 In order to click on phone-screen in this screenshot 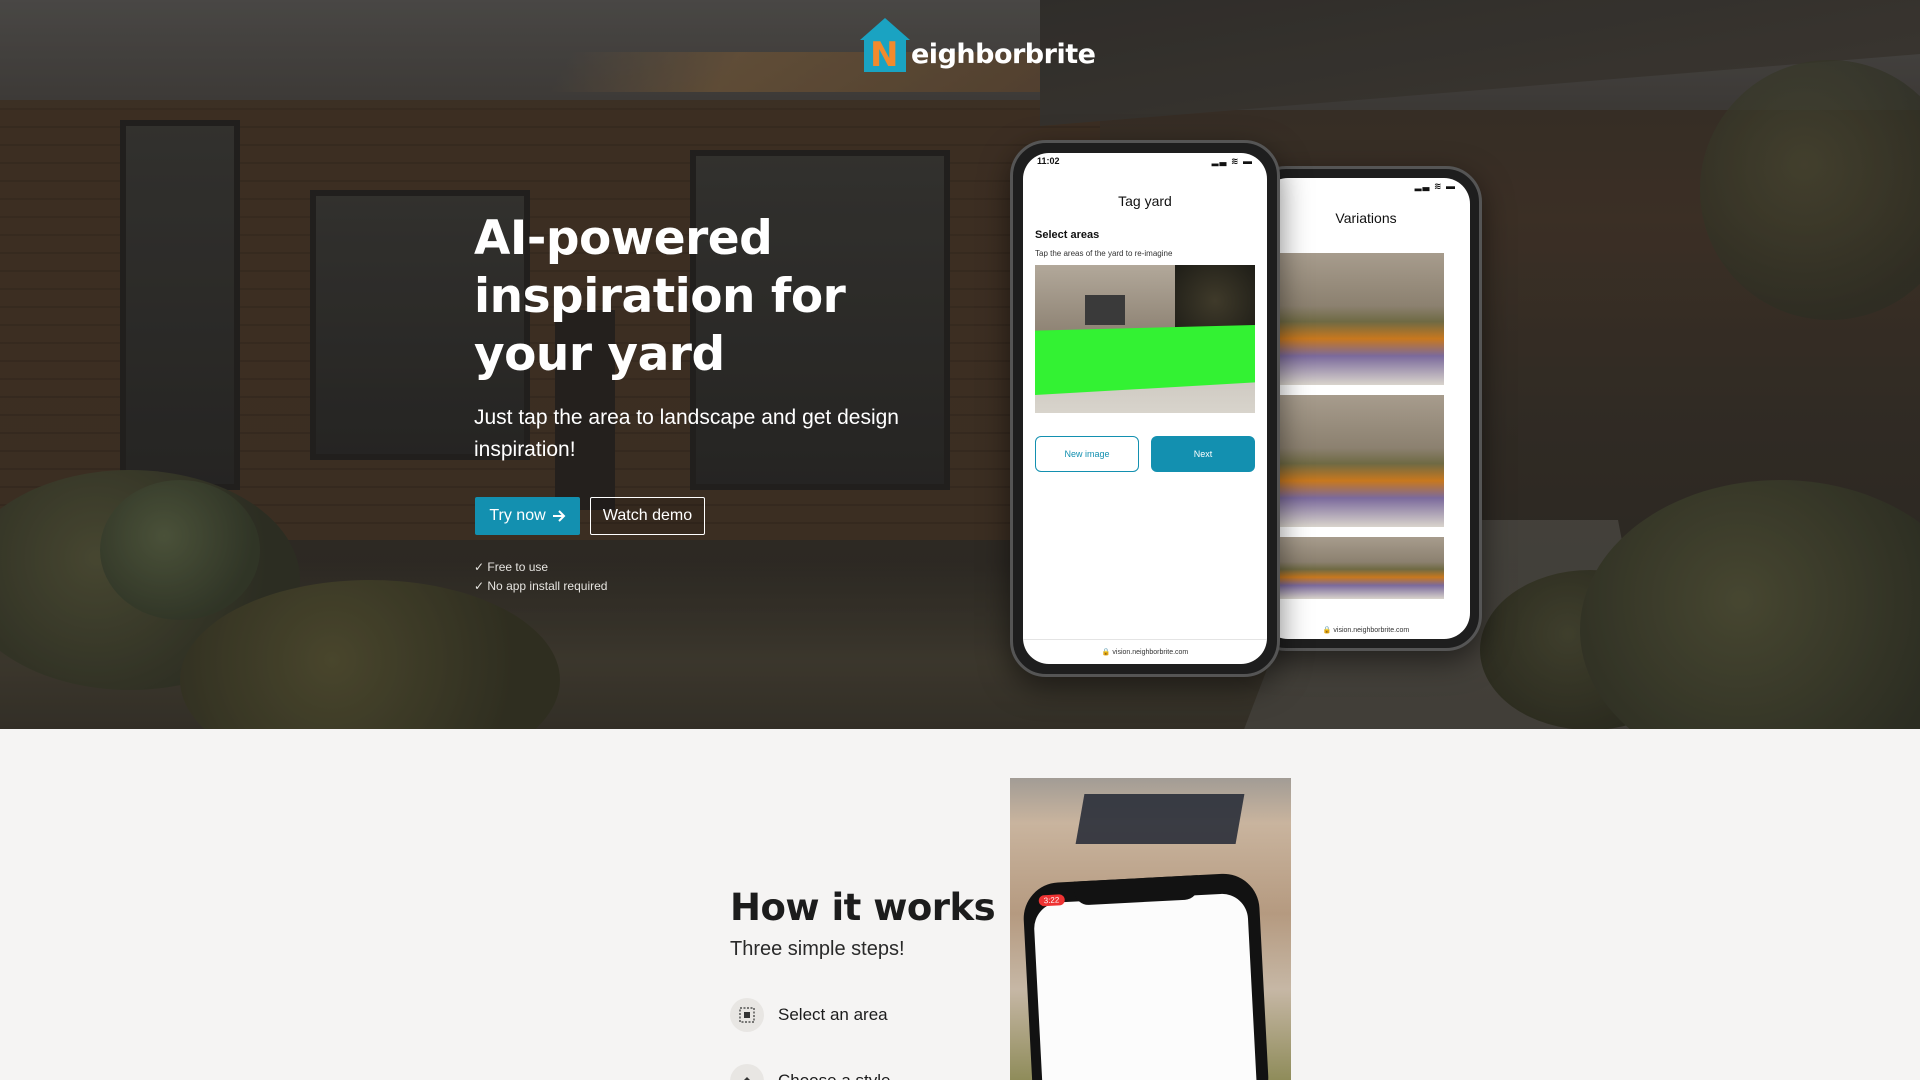, I will do `click(1145, 986)`.